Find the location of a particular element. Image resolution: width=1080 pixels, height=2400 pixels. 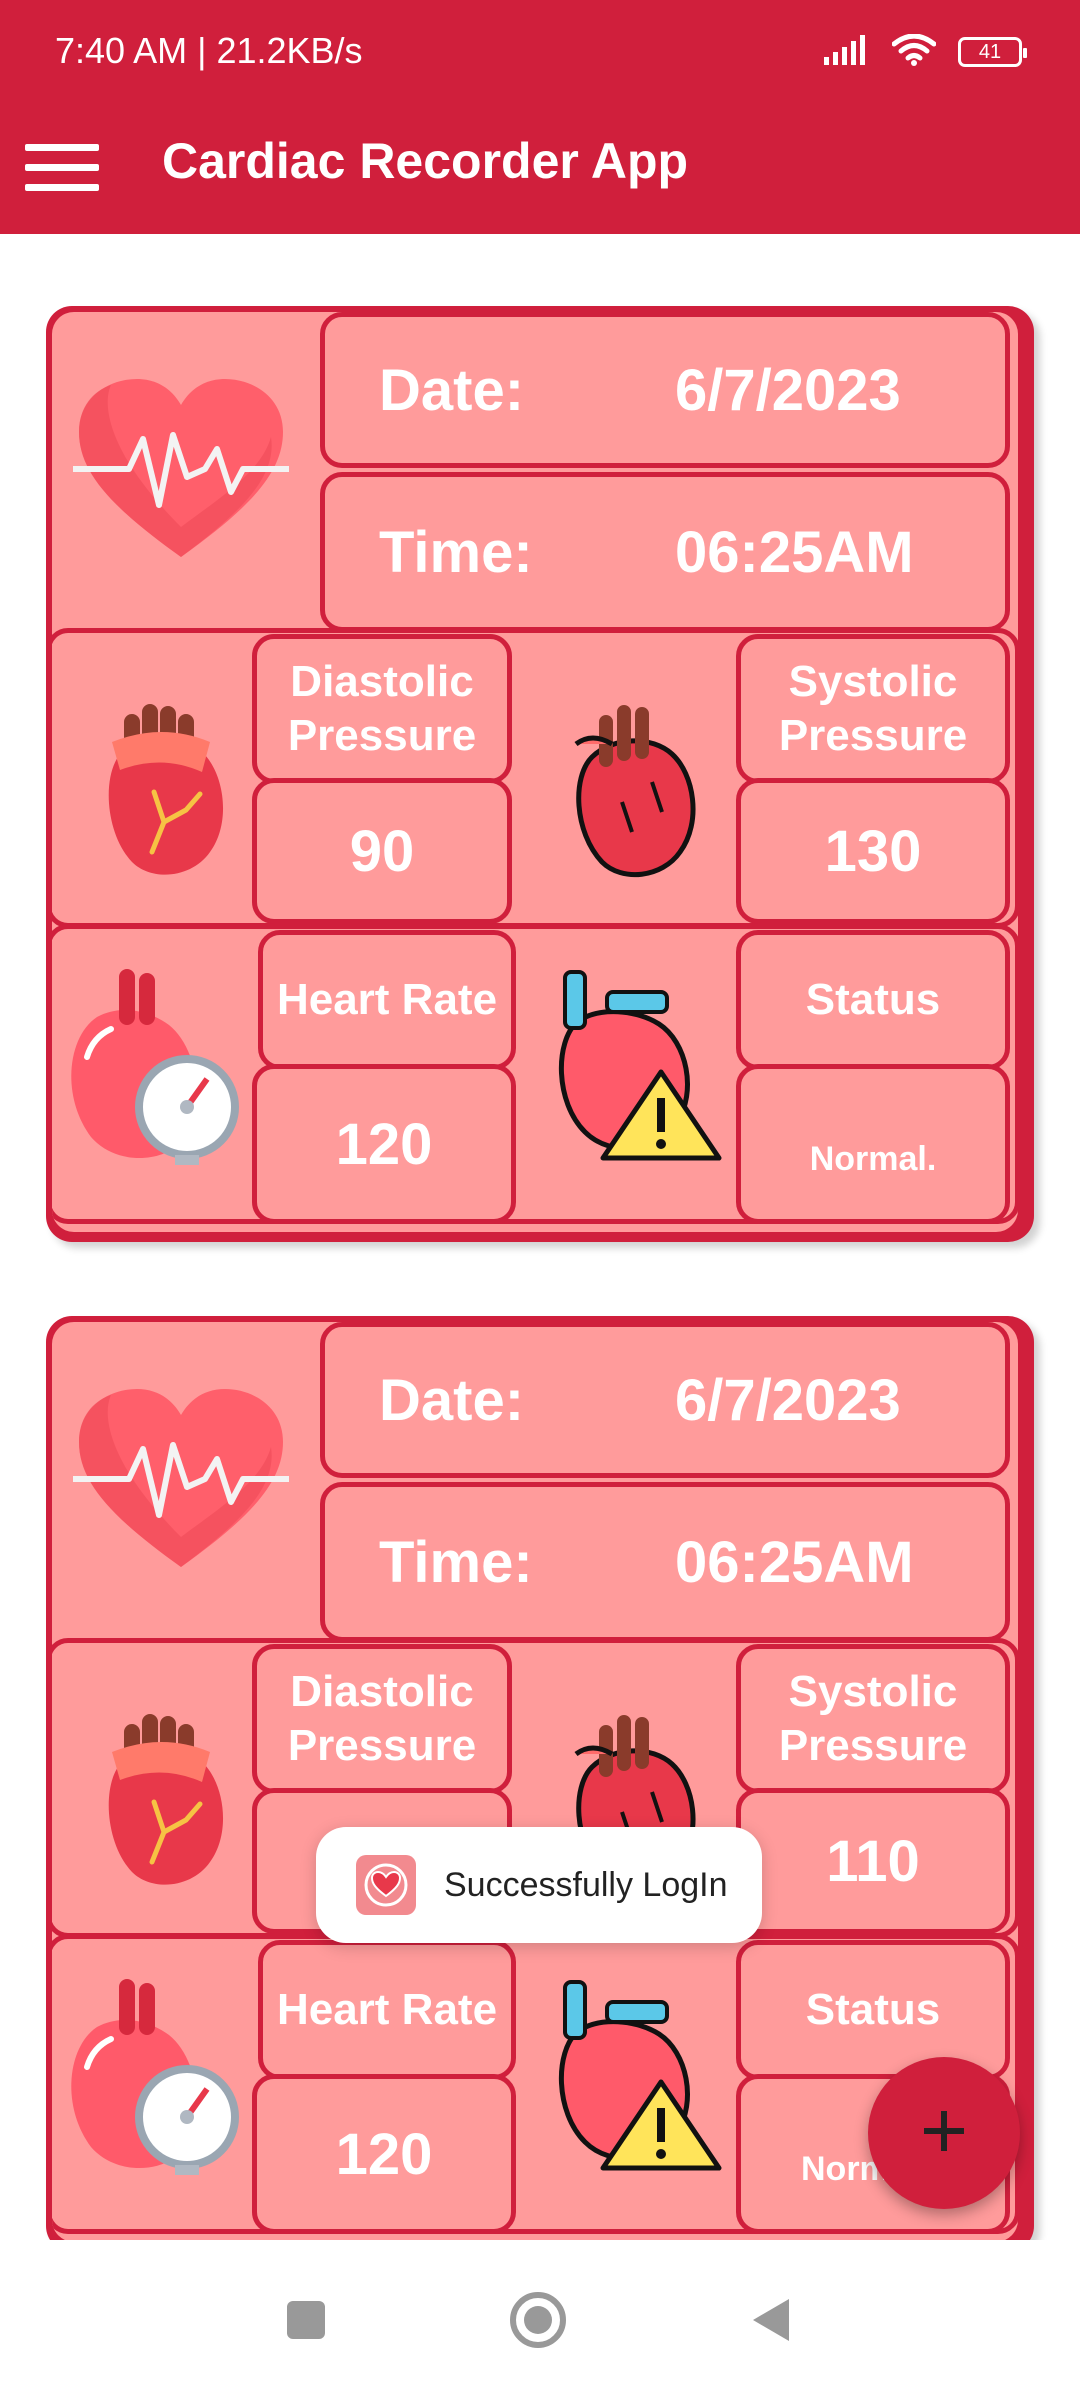

battery-icon: 41 is located at coordinates (992, 52).